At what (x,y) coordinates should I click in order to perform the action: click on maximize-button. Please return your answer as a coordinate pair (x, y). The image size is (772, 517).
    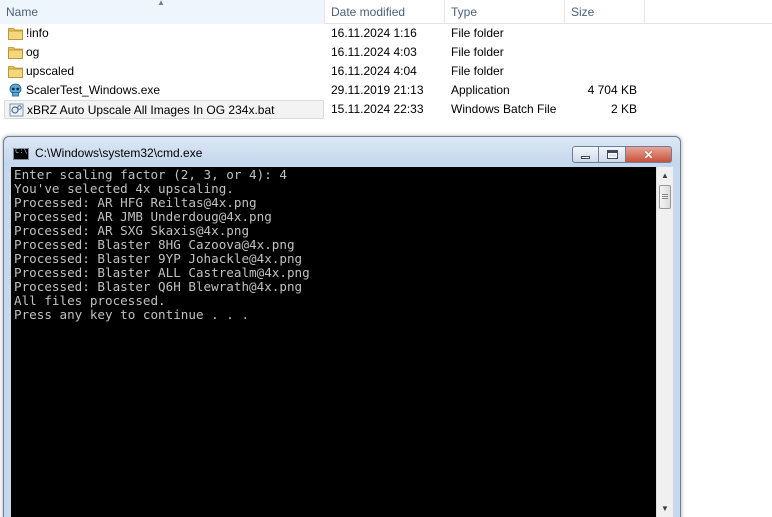
    Looking at the image, I should click on (612, 154).